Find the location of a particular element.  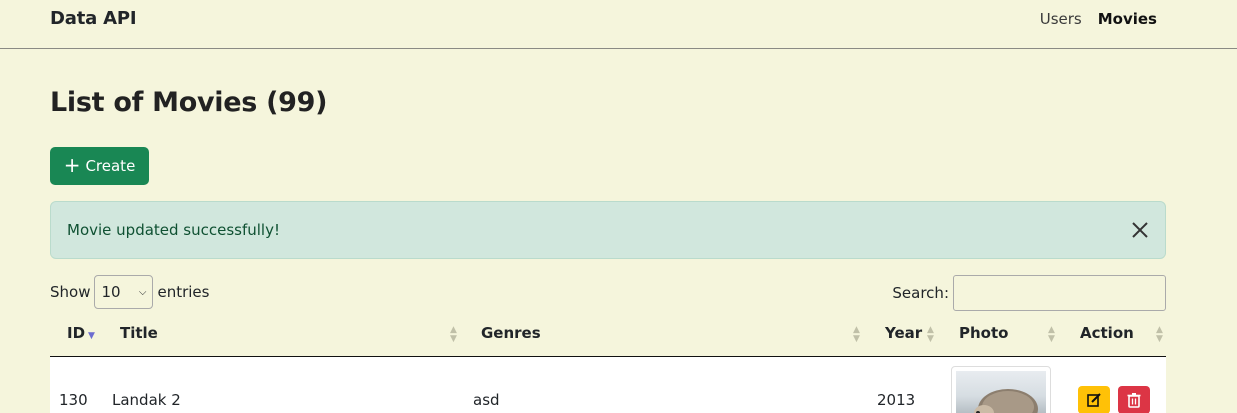

entries-label: entries is located at coordinates (183, 292).